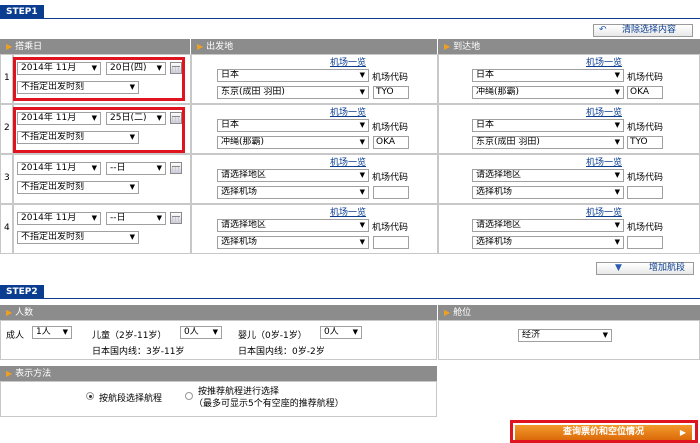 The width and height of the screenshot is (700, 443). Describe the element at coordinates (565, 335) in the screenshot. I see `cabin-select: 经济 ▼` at that location.